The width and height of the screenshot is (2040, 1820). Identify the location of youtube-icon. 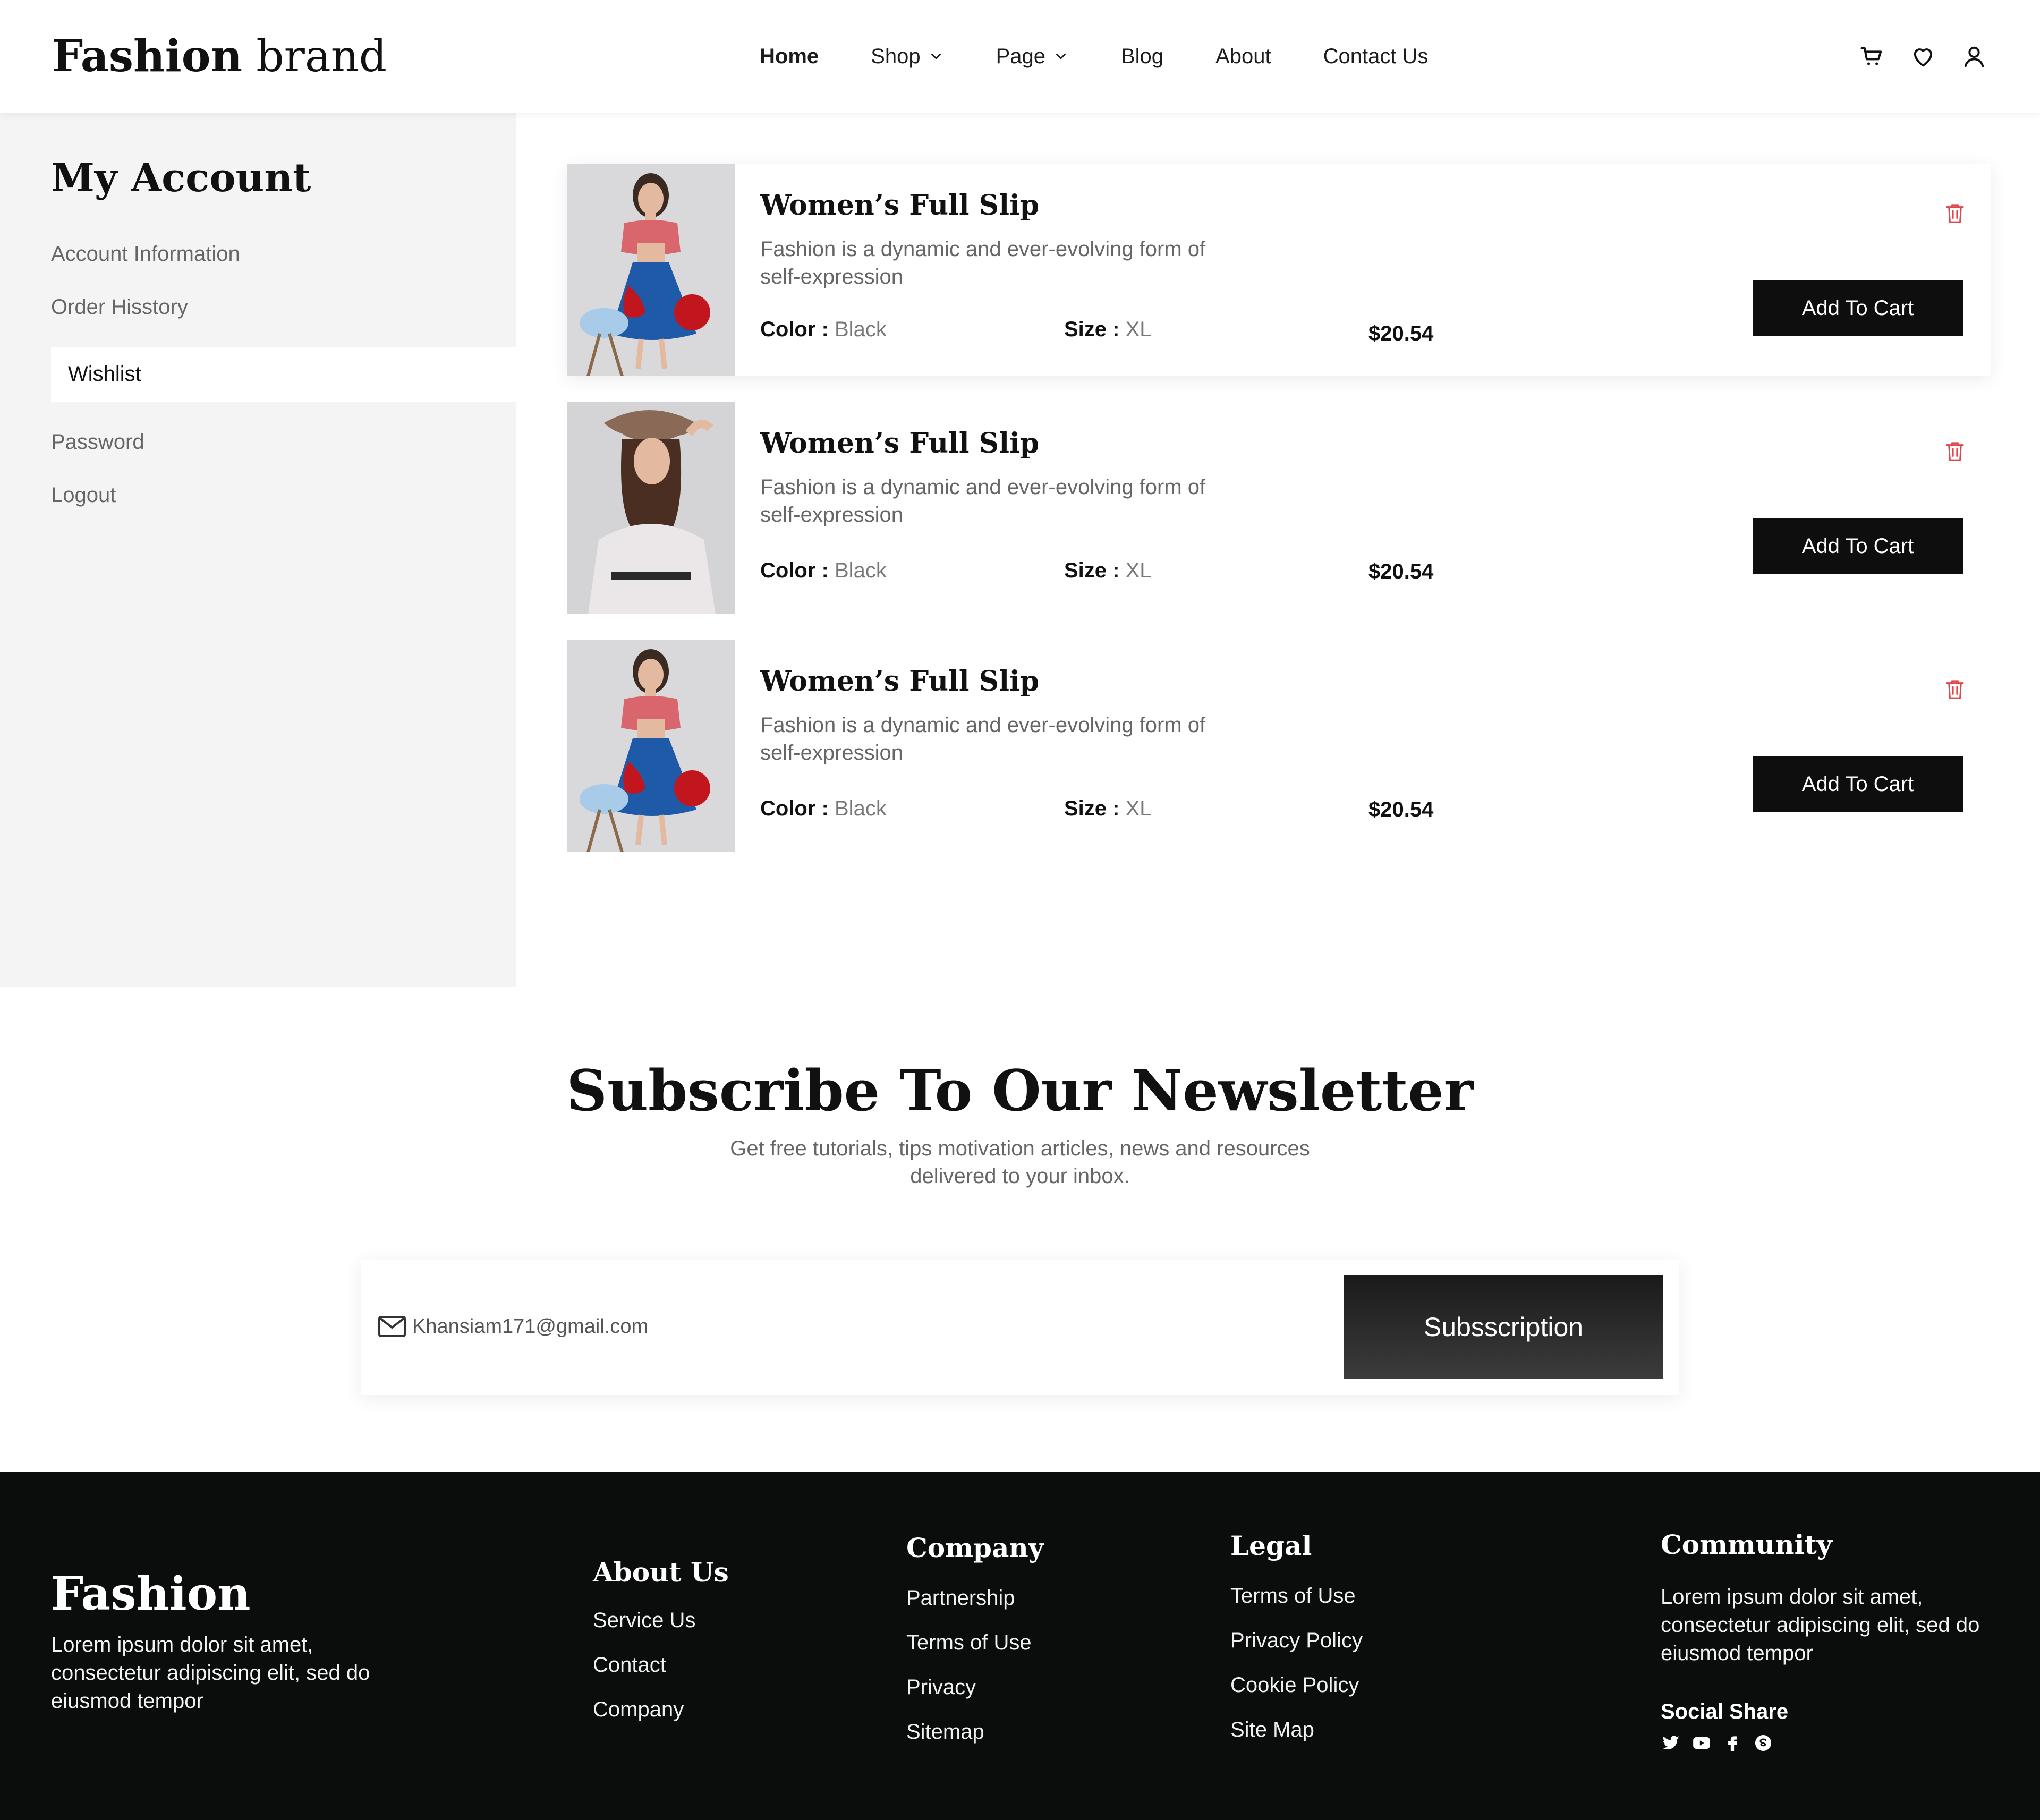
(1702, 1743).